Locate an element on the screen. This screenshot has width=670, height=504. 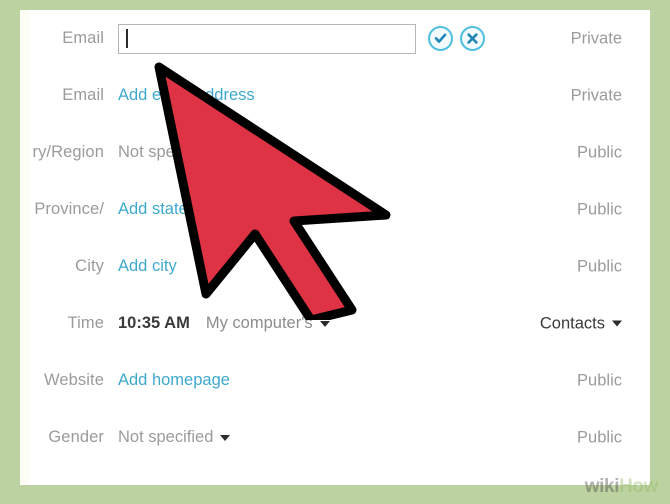
form-row-time: Time 10:35 AM My computer's Contacts is located at coordinates (335, 323).